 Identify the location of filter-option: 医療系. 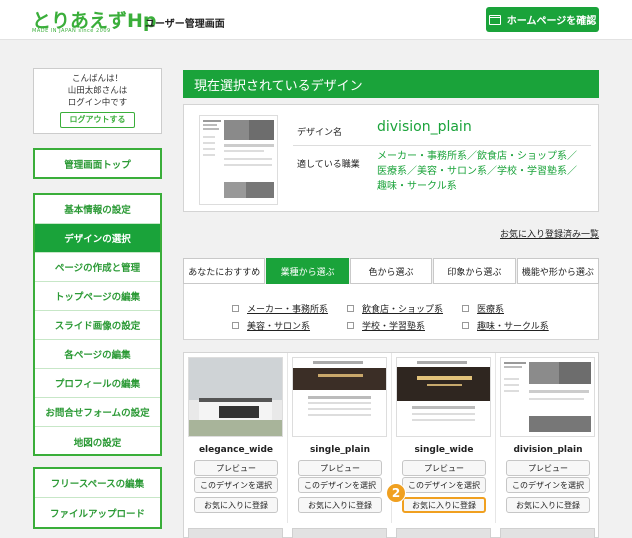
(483, 308).